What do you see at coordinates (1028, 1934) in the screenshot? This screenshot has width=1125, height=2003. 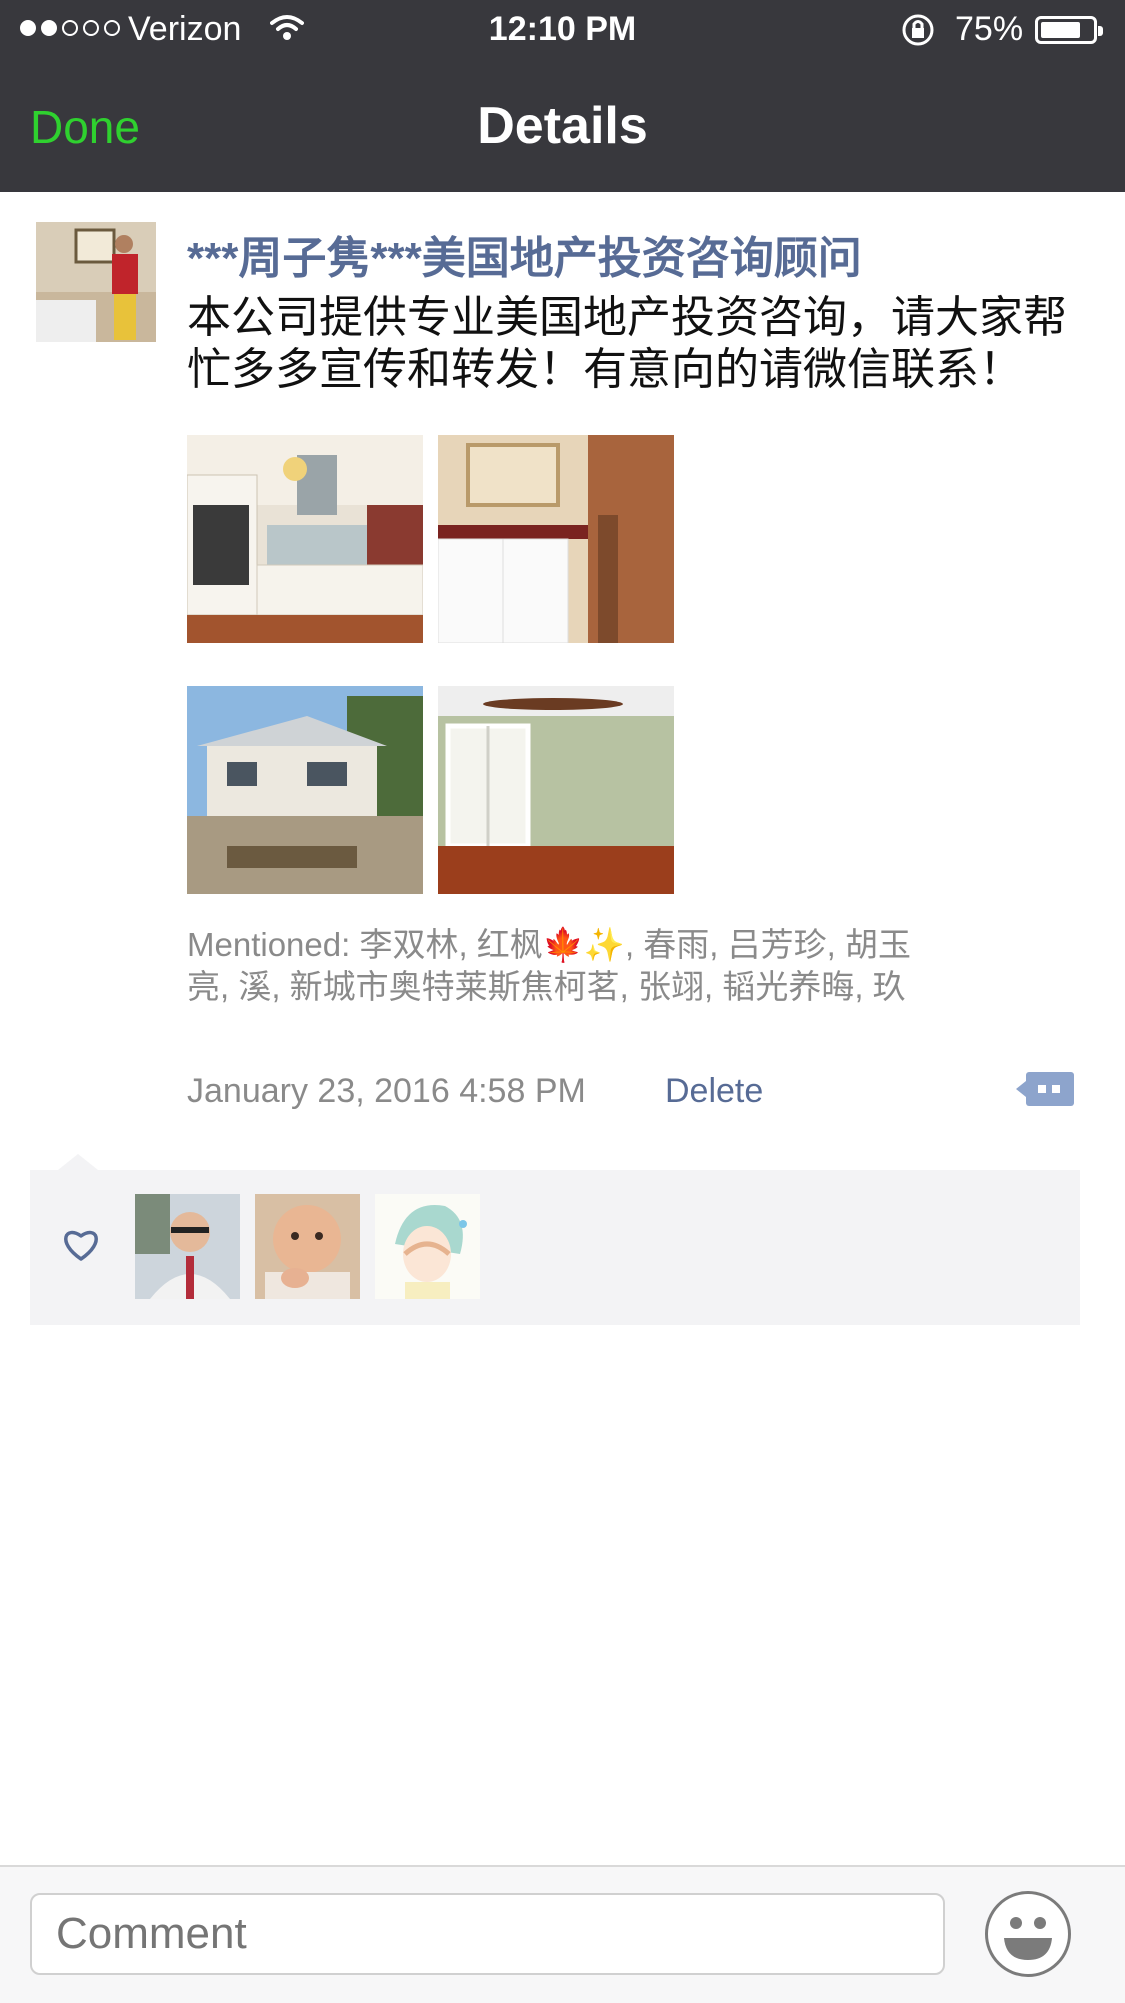 I see `smiley-face-icon` at bounding box center [1028, 1934].